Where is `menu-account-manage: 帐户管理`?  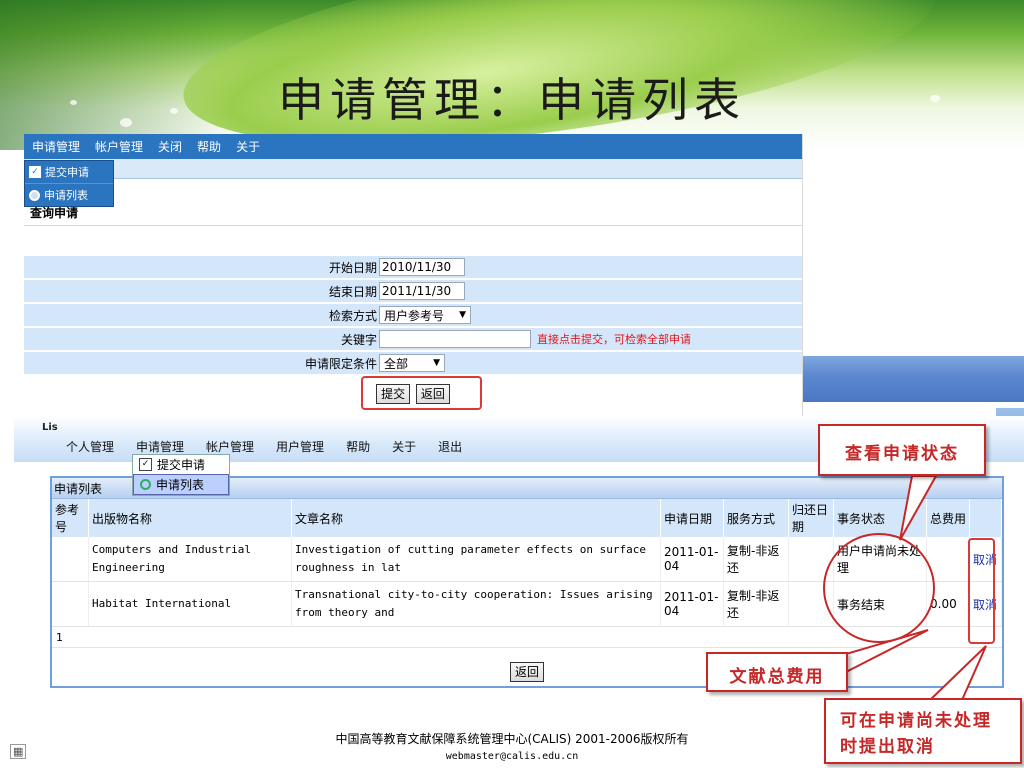 menu-account-manage: 帐户管理 is located at coordinates (119, 146).